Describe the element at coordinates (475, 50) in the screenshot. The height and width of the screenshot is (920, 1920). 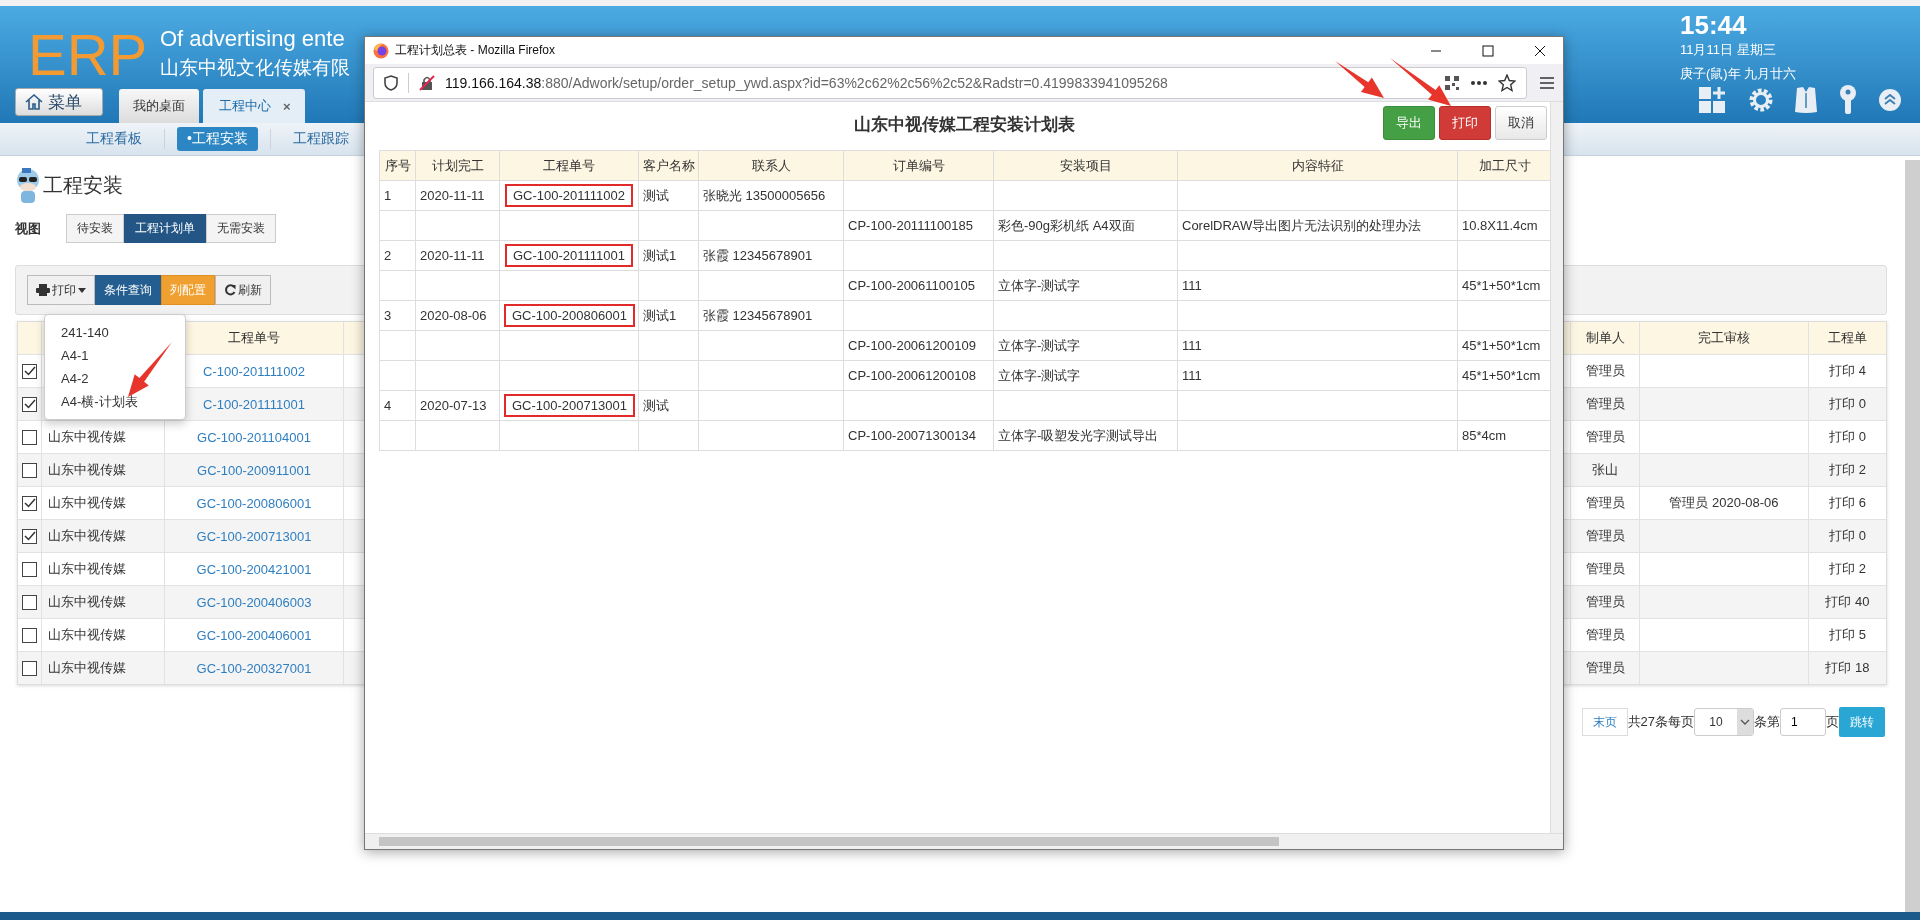
I see `window-title: 工程计划总表 - Mozilla Firefox` at that location.